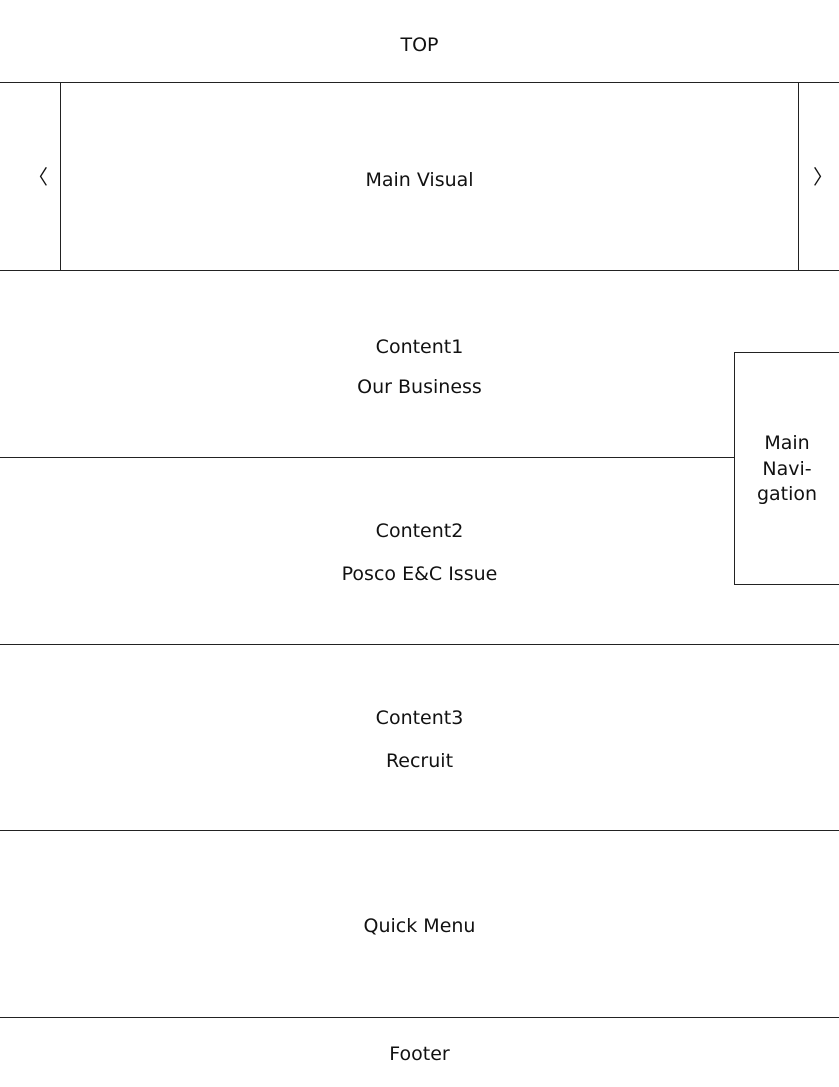  I want to click on next-slide-button: 〉, so click(818, 176).